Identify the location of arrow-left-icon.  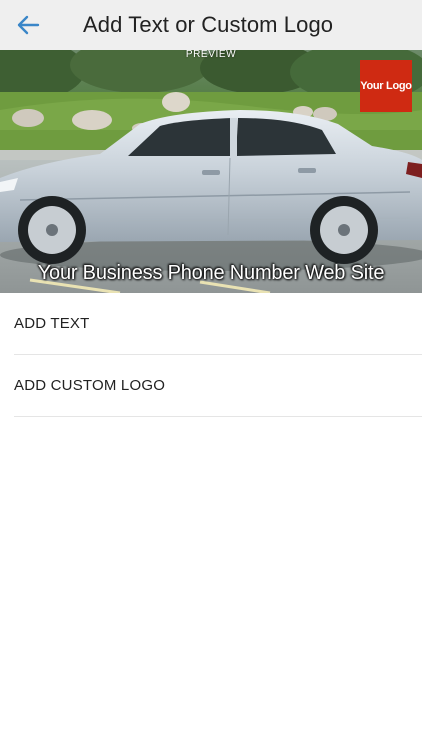
(28, 25).